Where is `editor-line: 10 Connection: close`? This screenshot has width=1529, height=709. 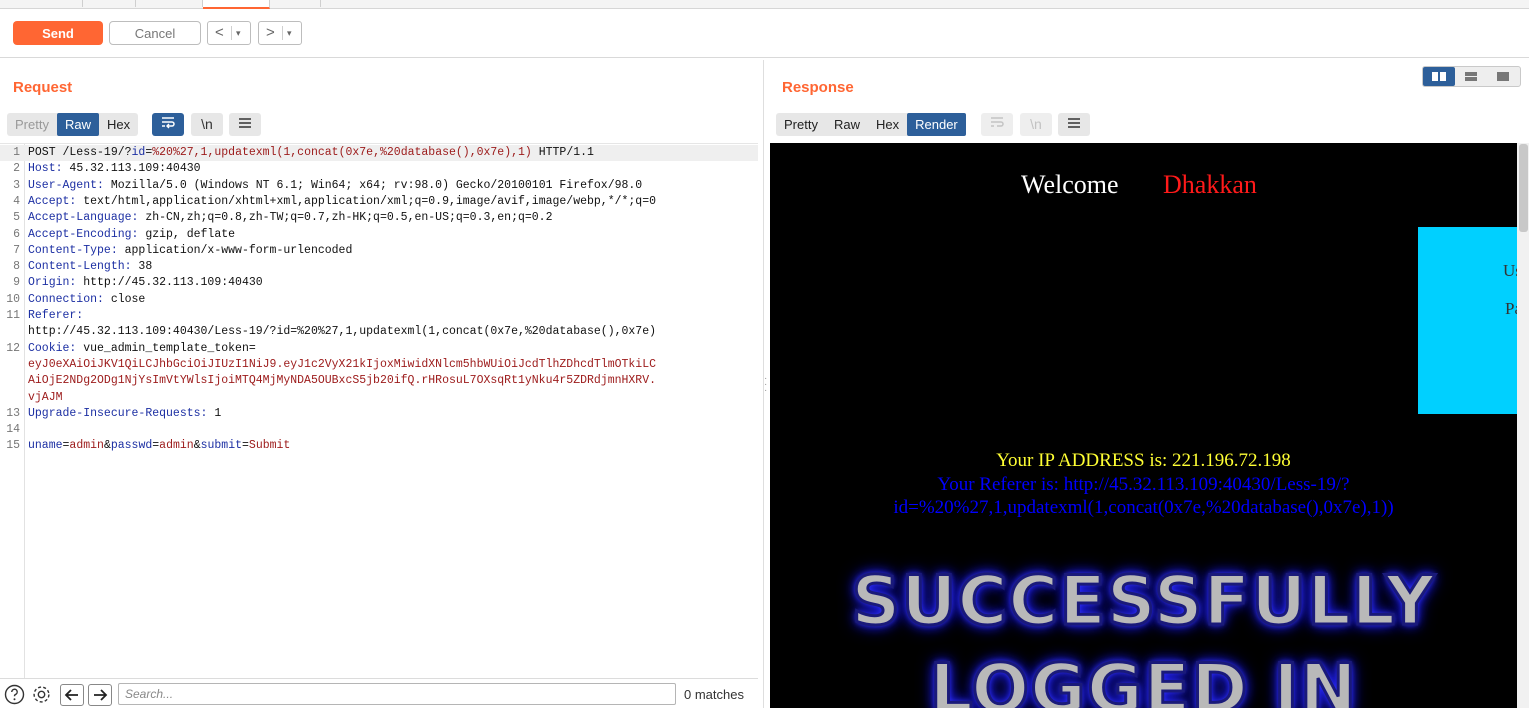 editor-line: 10 Connection: close is located at coordinates (379, 300).